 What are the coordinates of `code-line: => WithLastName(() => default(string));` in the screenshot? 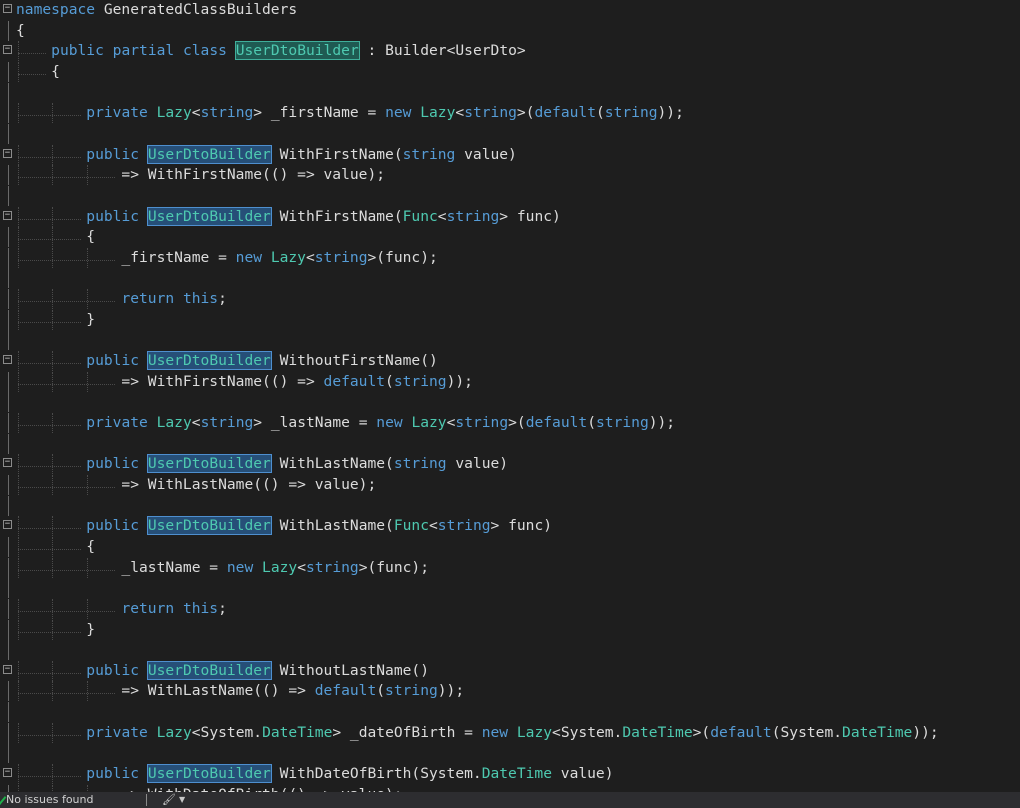 It's located at (510, 691).